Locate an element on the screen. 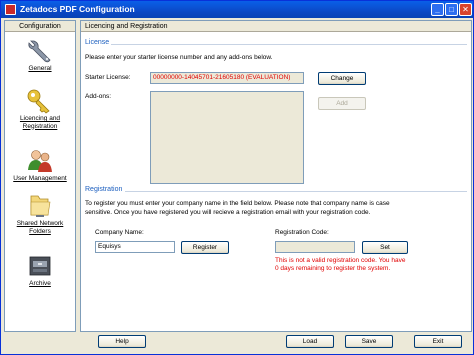 The height and width of the screenshot is (355, 474). registration-code-field is located at coordinates (315, 247).